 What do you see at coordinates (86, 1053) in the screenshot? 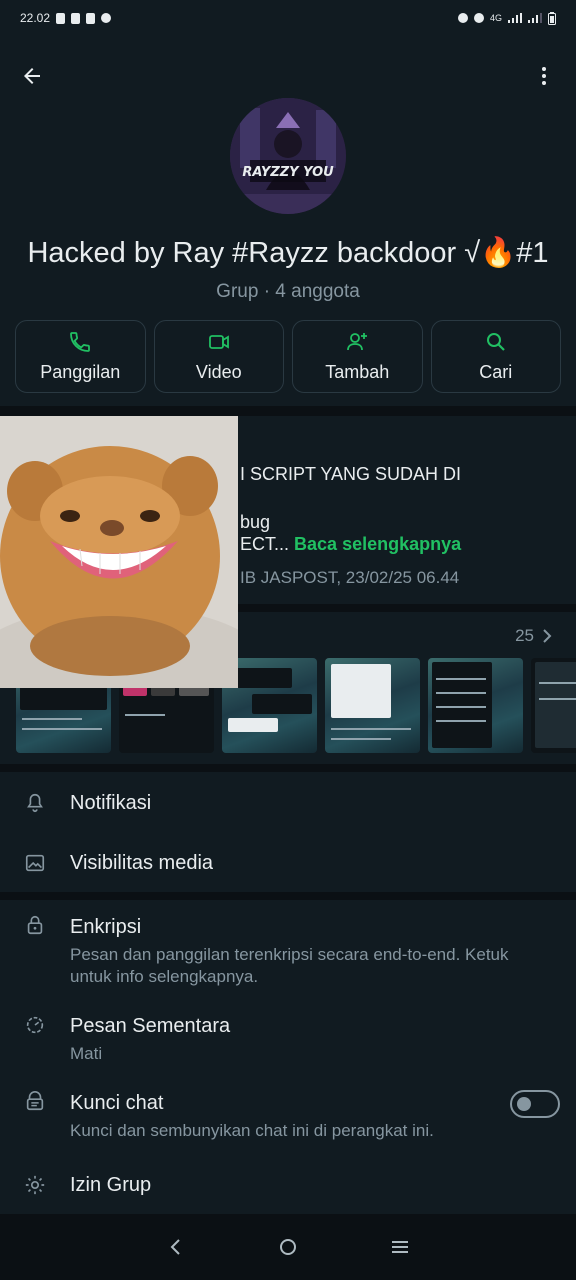
I see `disappearing-messages-status: Mati` at bounding box center [86, 1053].